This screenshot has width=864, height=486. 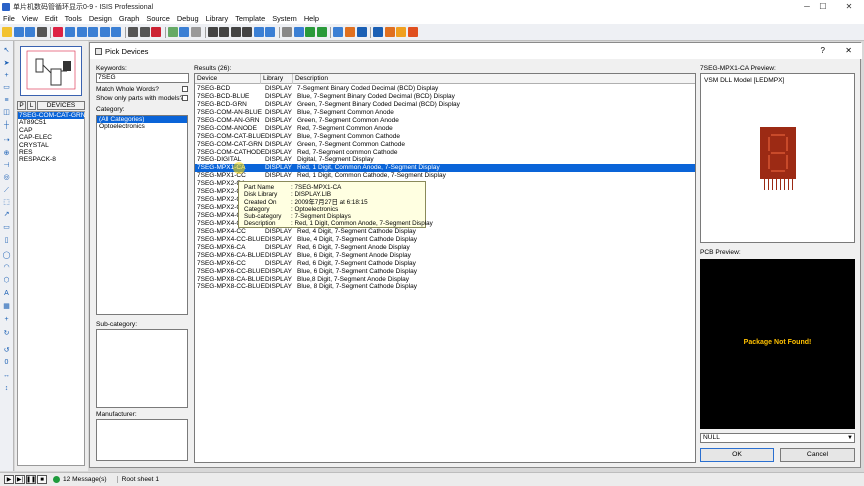 What do you see at coordinates (80, 479) in the screenshot?
I see `message-count: 12 Message(s)` at bounding box center [80, 479].